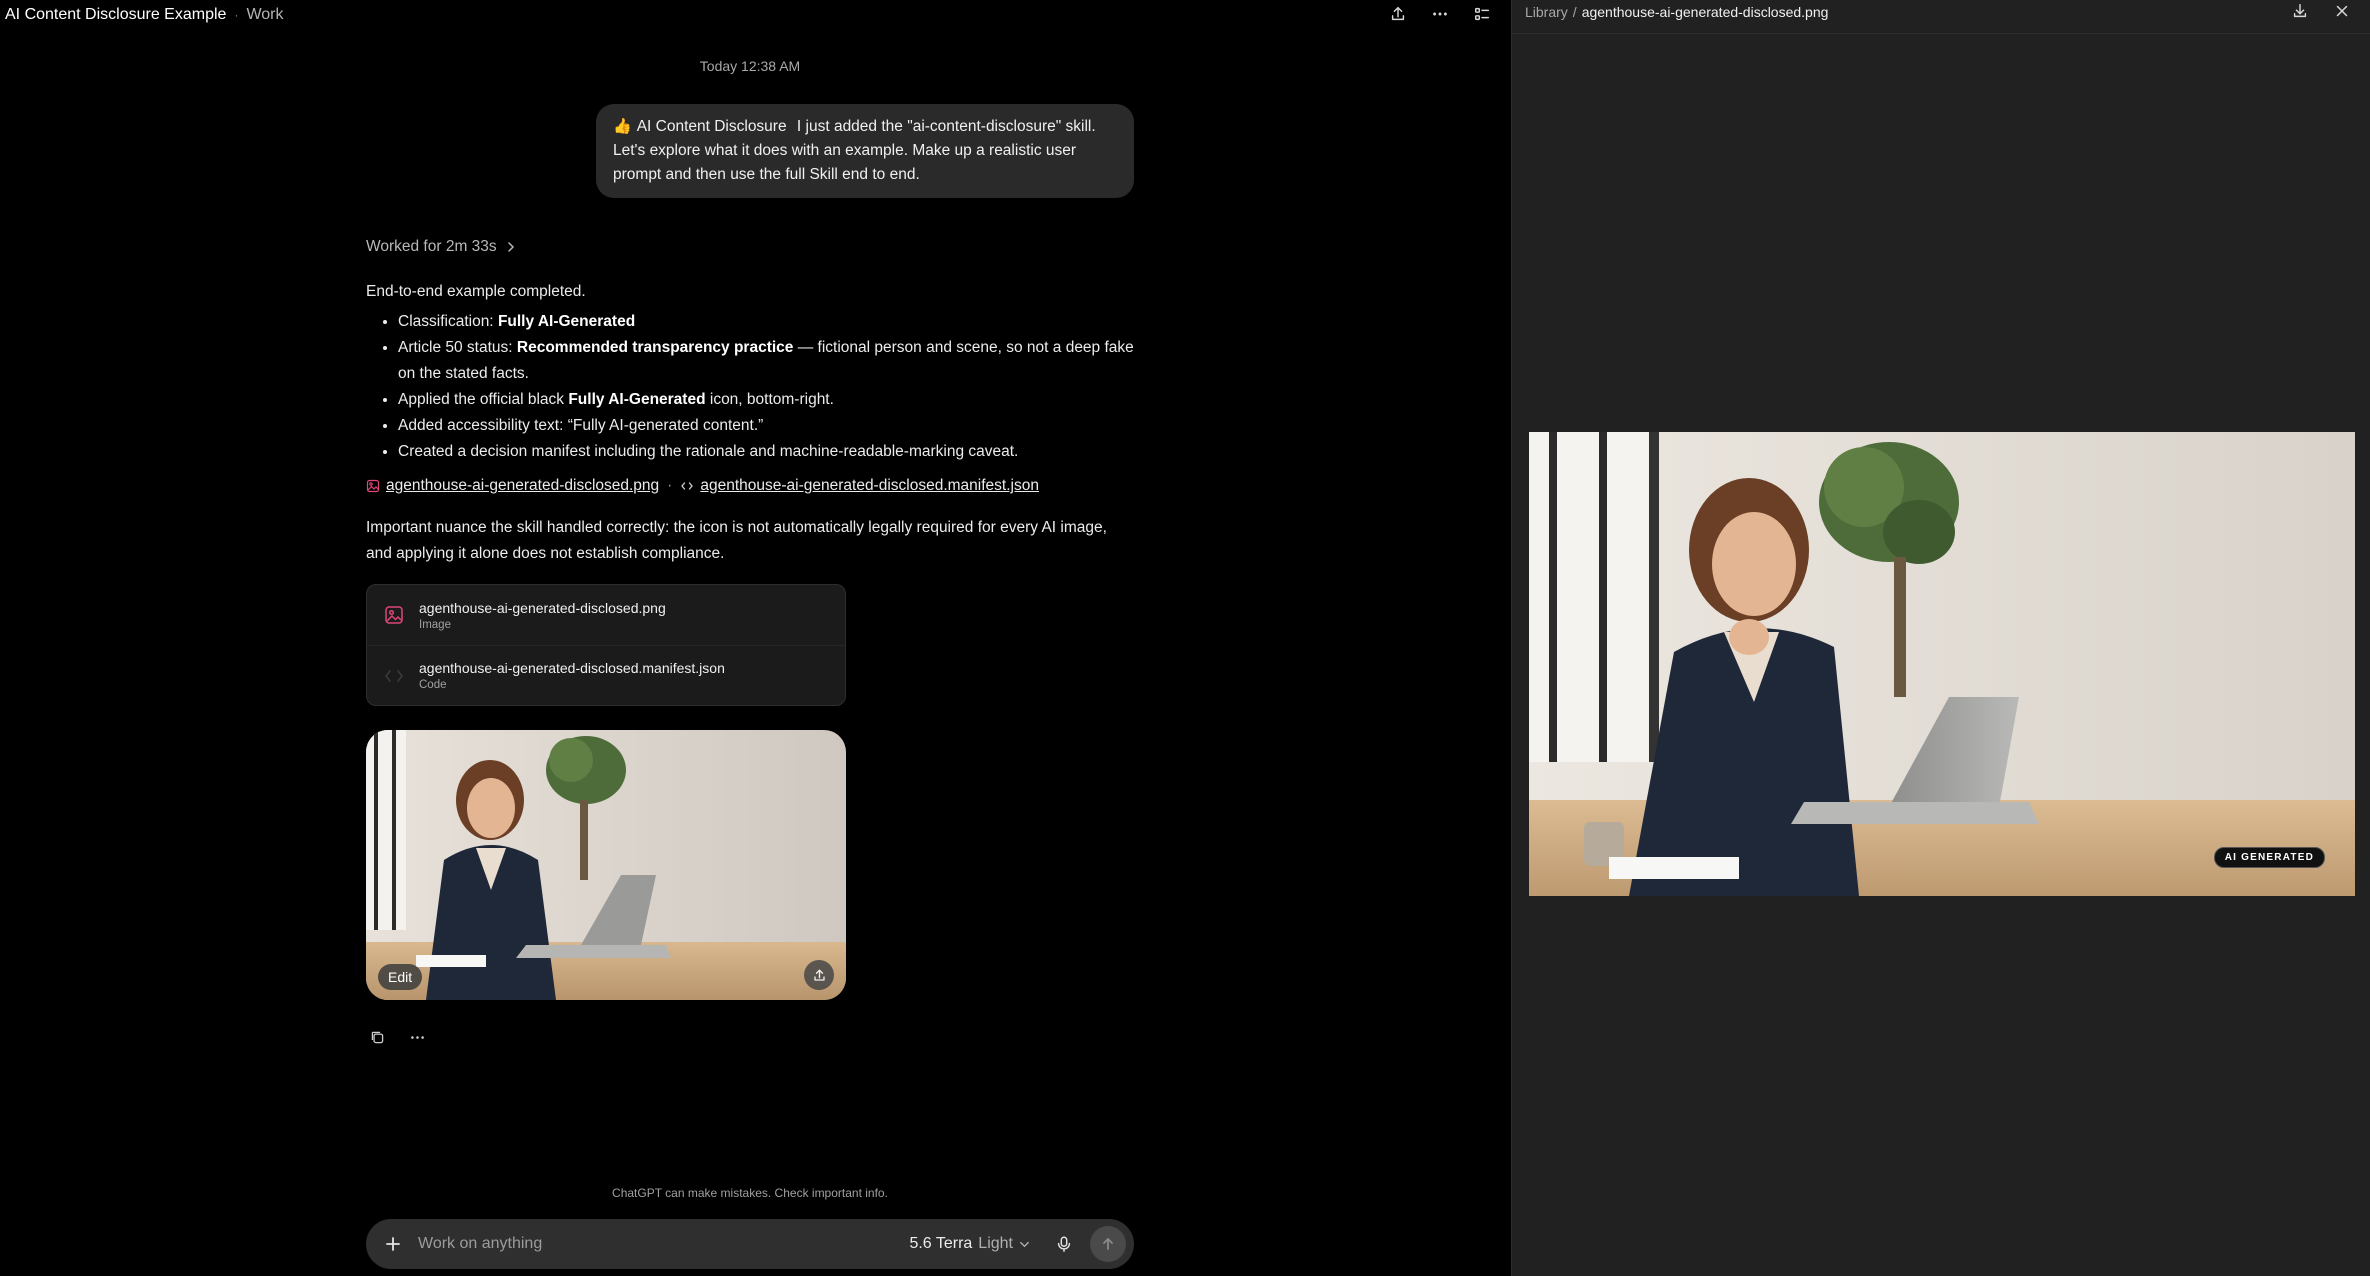 Image resolution: width=2370 pixels, height=1276 pixels. What do you see at coordinates (664, 1244) in the screenshot?
I see `message-input` at bounding box center [664, 1244].